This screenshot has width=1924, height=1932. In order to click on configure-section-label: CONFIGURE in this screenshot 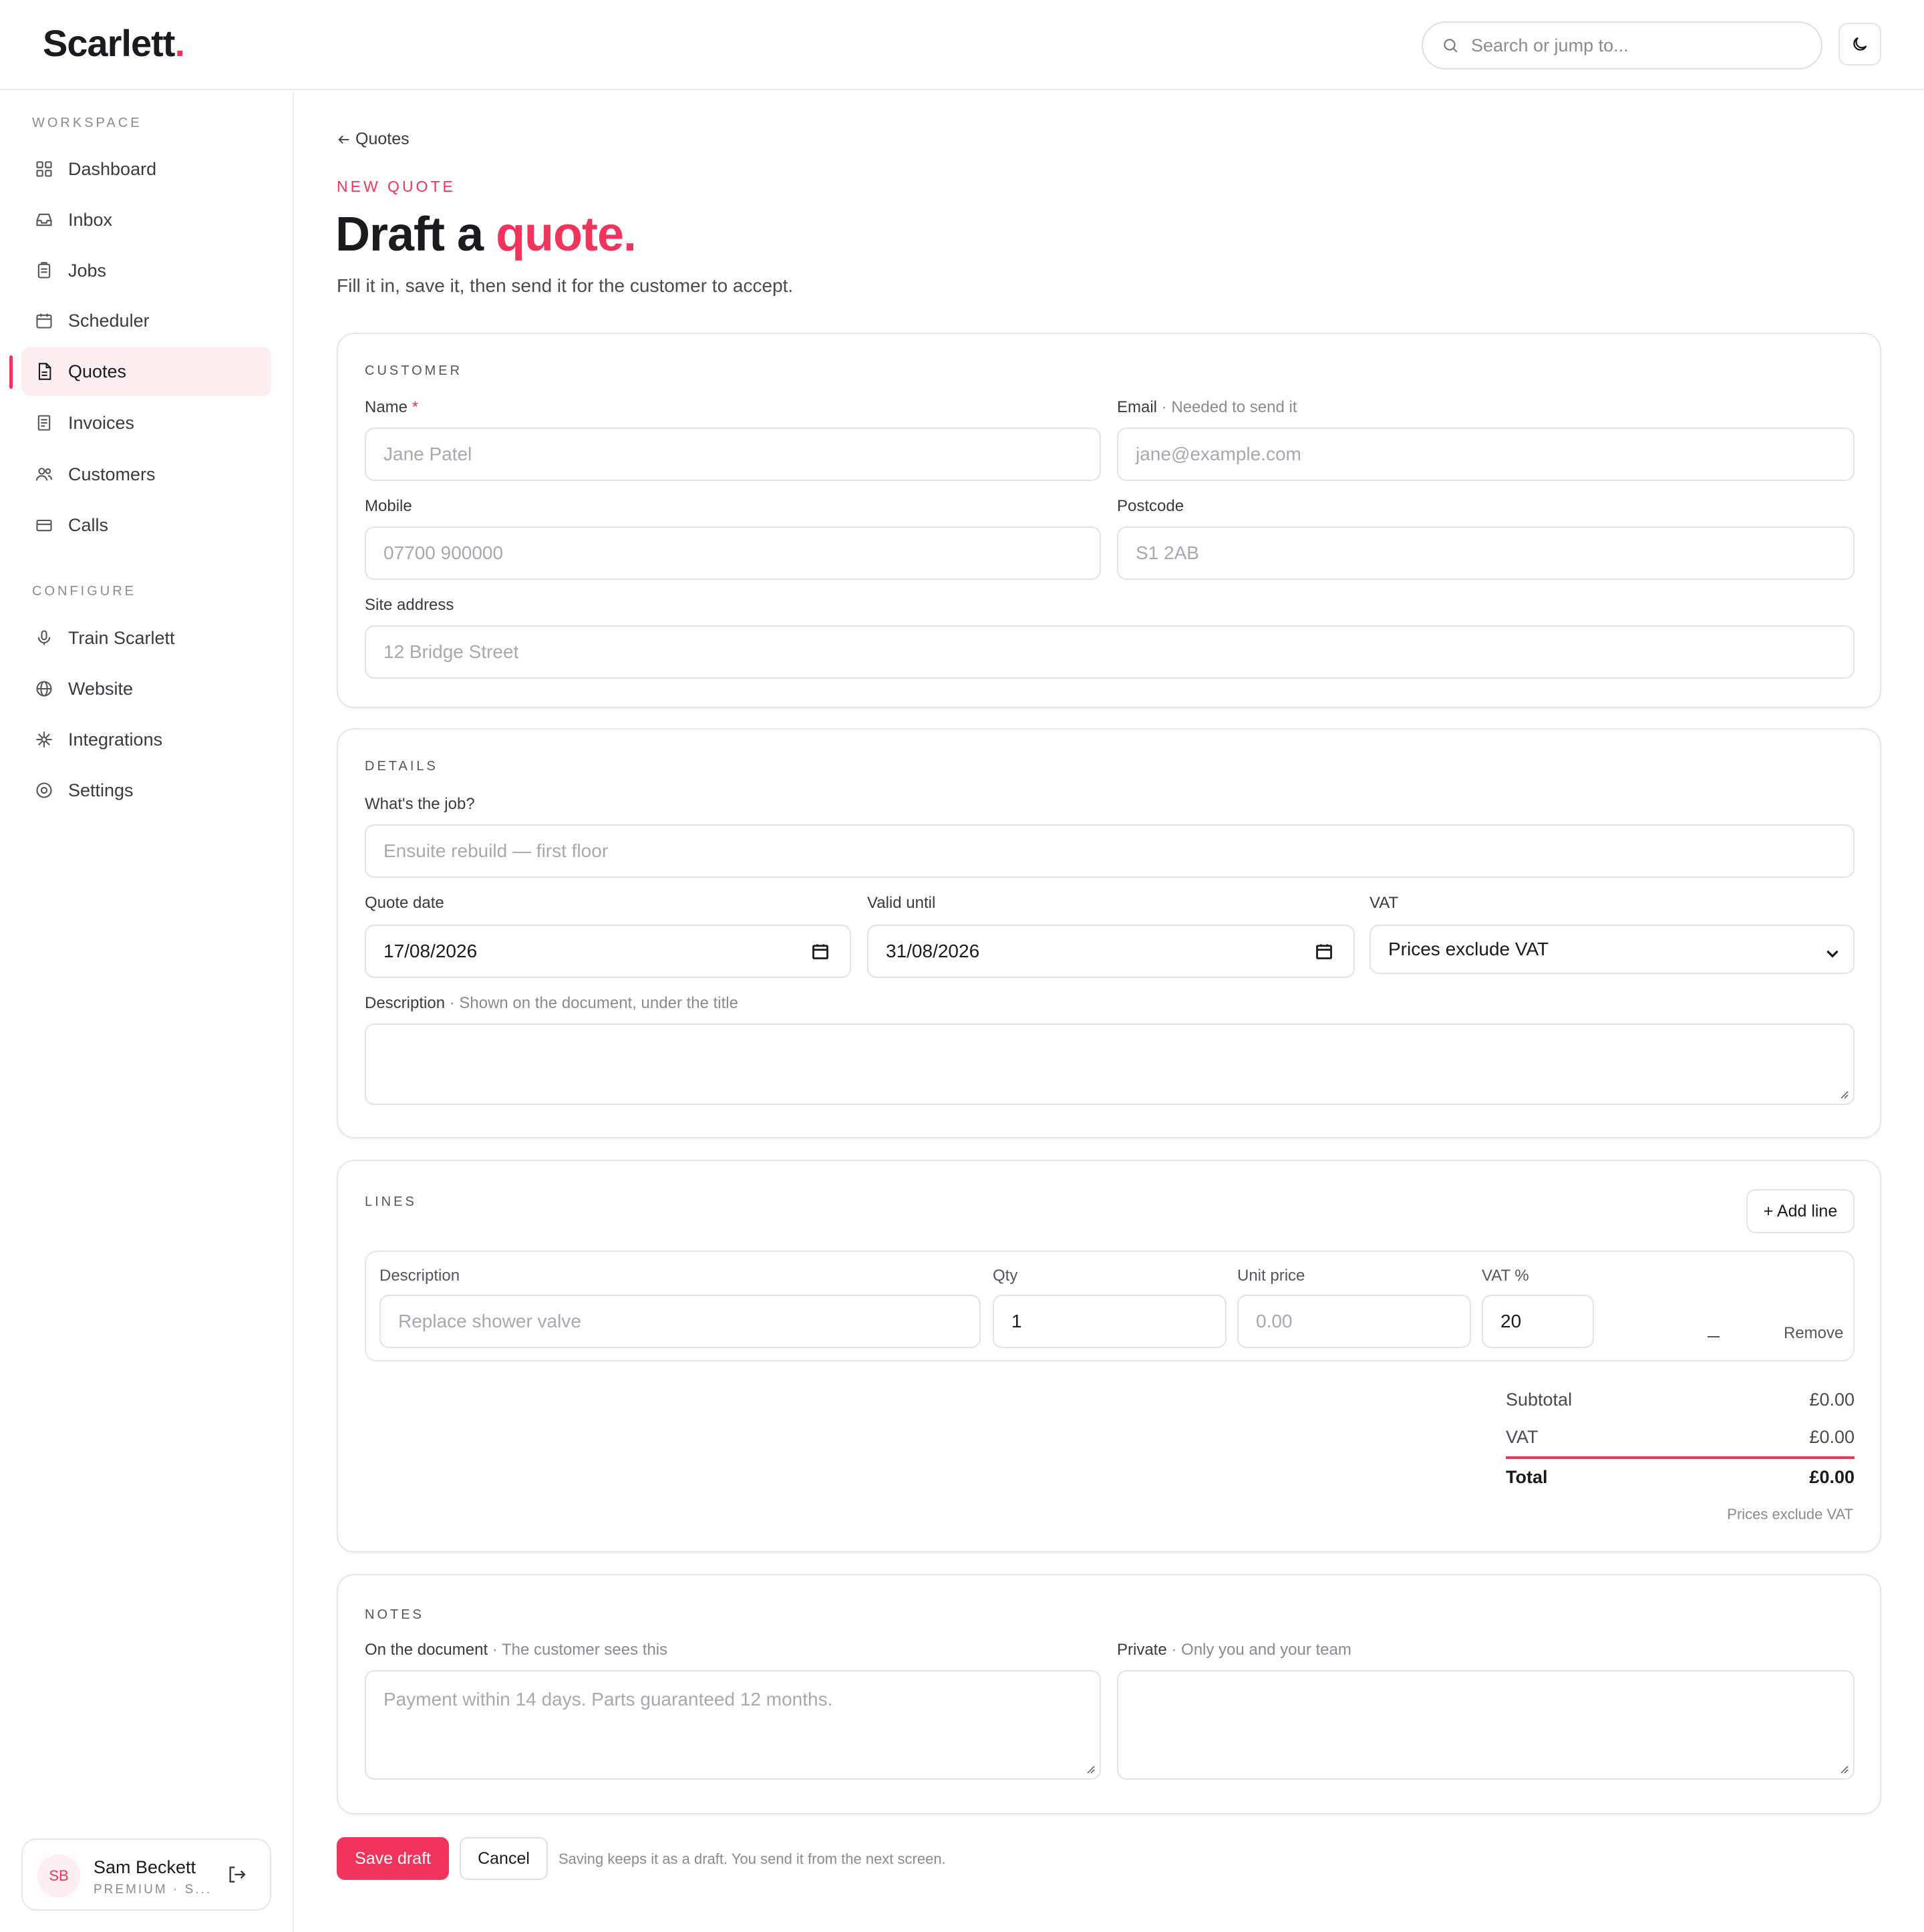, I will do `click(84, 591)`.